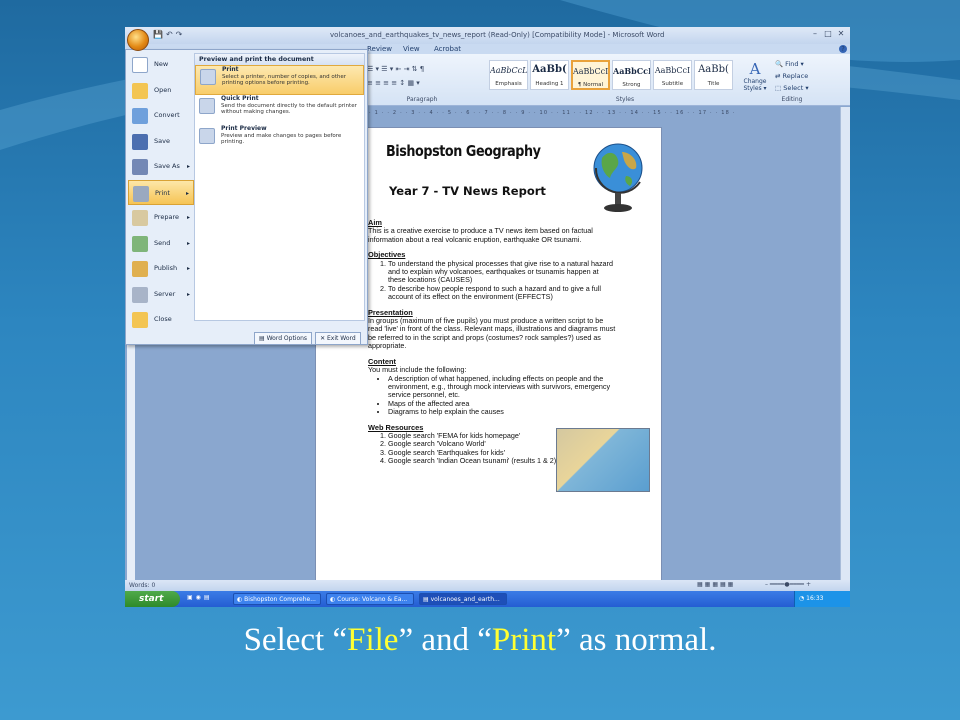  What do you see at coordinates (828, 34) in the screenshot?
I see `maximize-icon: □` at bounding box center [828, 34].